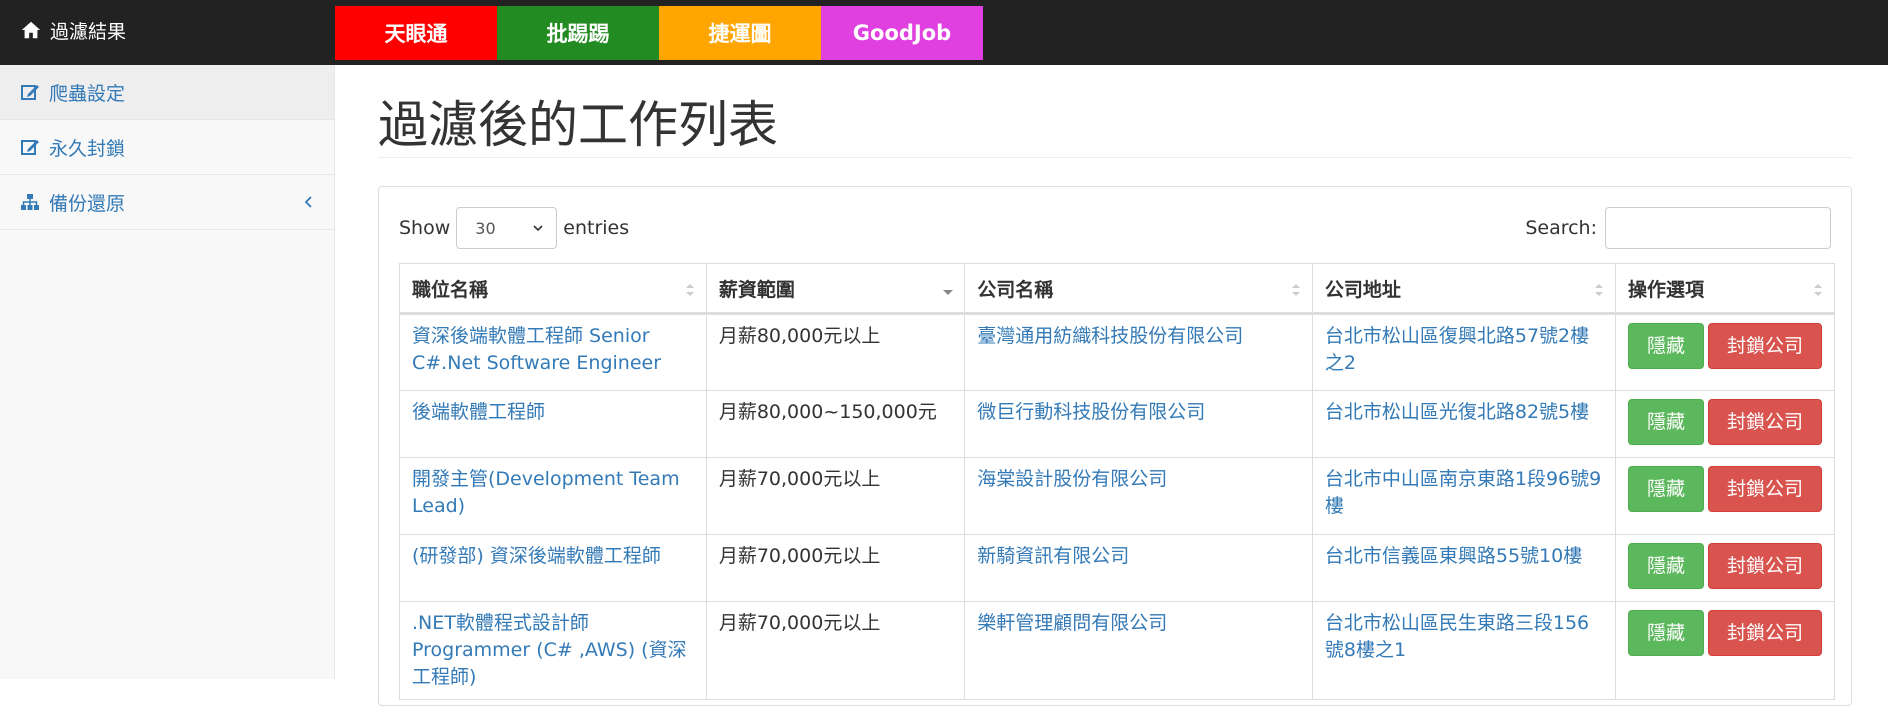 The height and width of the screenshot is (706, 1888). What do you see at coordinates (1463, 289) in the screenshot?
I see `column-header-address: 公司地址` at bounding box center [1463, 289].